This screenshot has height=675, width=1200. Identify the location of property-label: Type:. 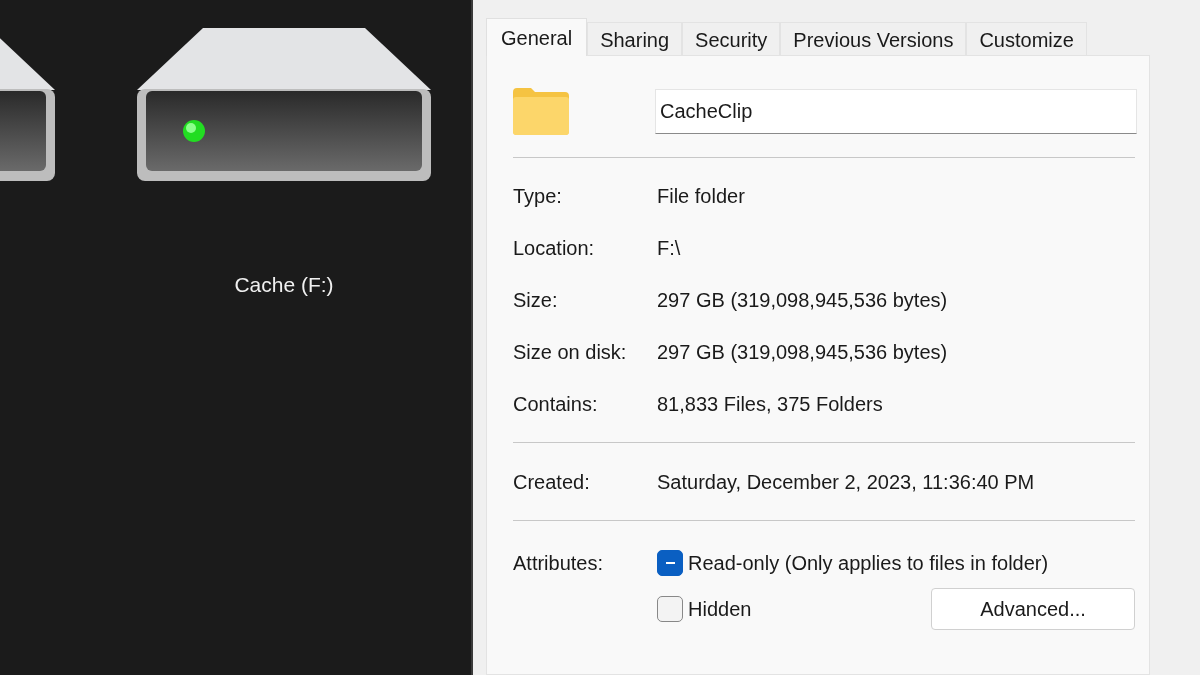
(538, 196).